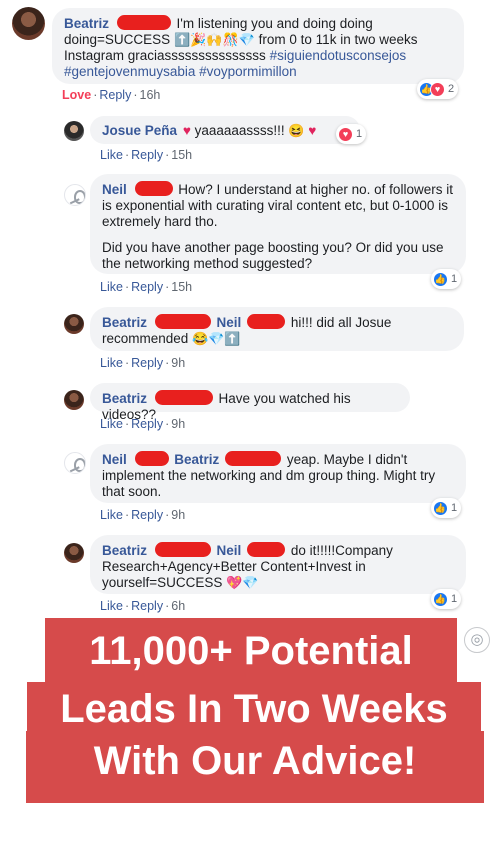 This screenshot has height=843, width=500. I want to click on comment-actions: Love · Reply · 16h, so click(111, 95).